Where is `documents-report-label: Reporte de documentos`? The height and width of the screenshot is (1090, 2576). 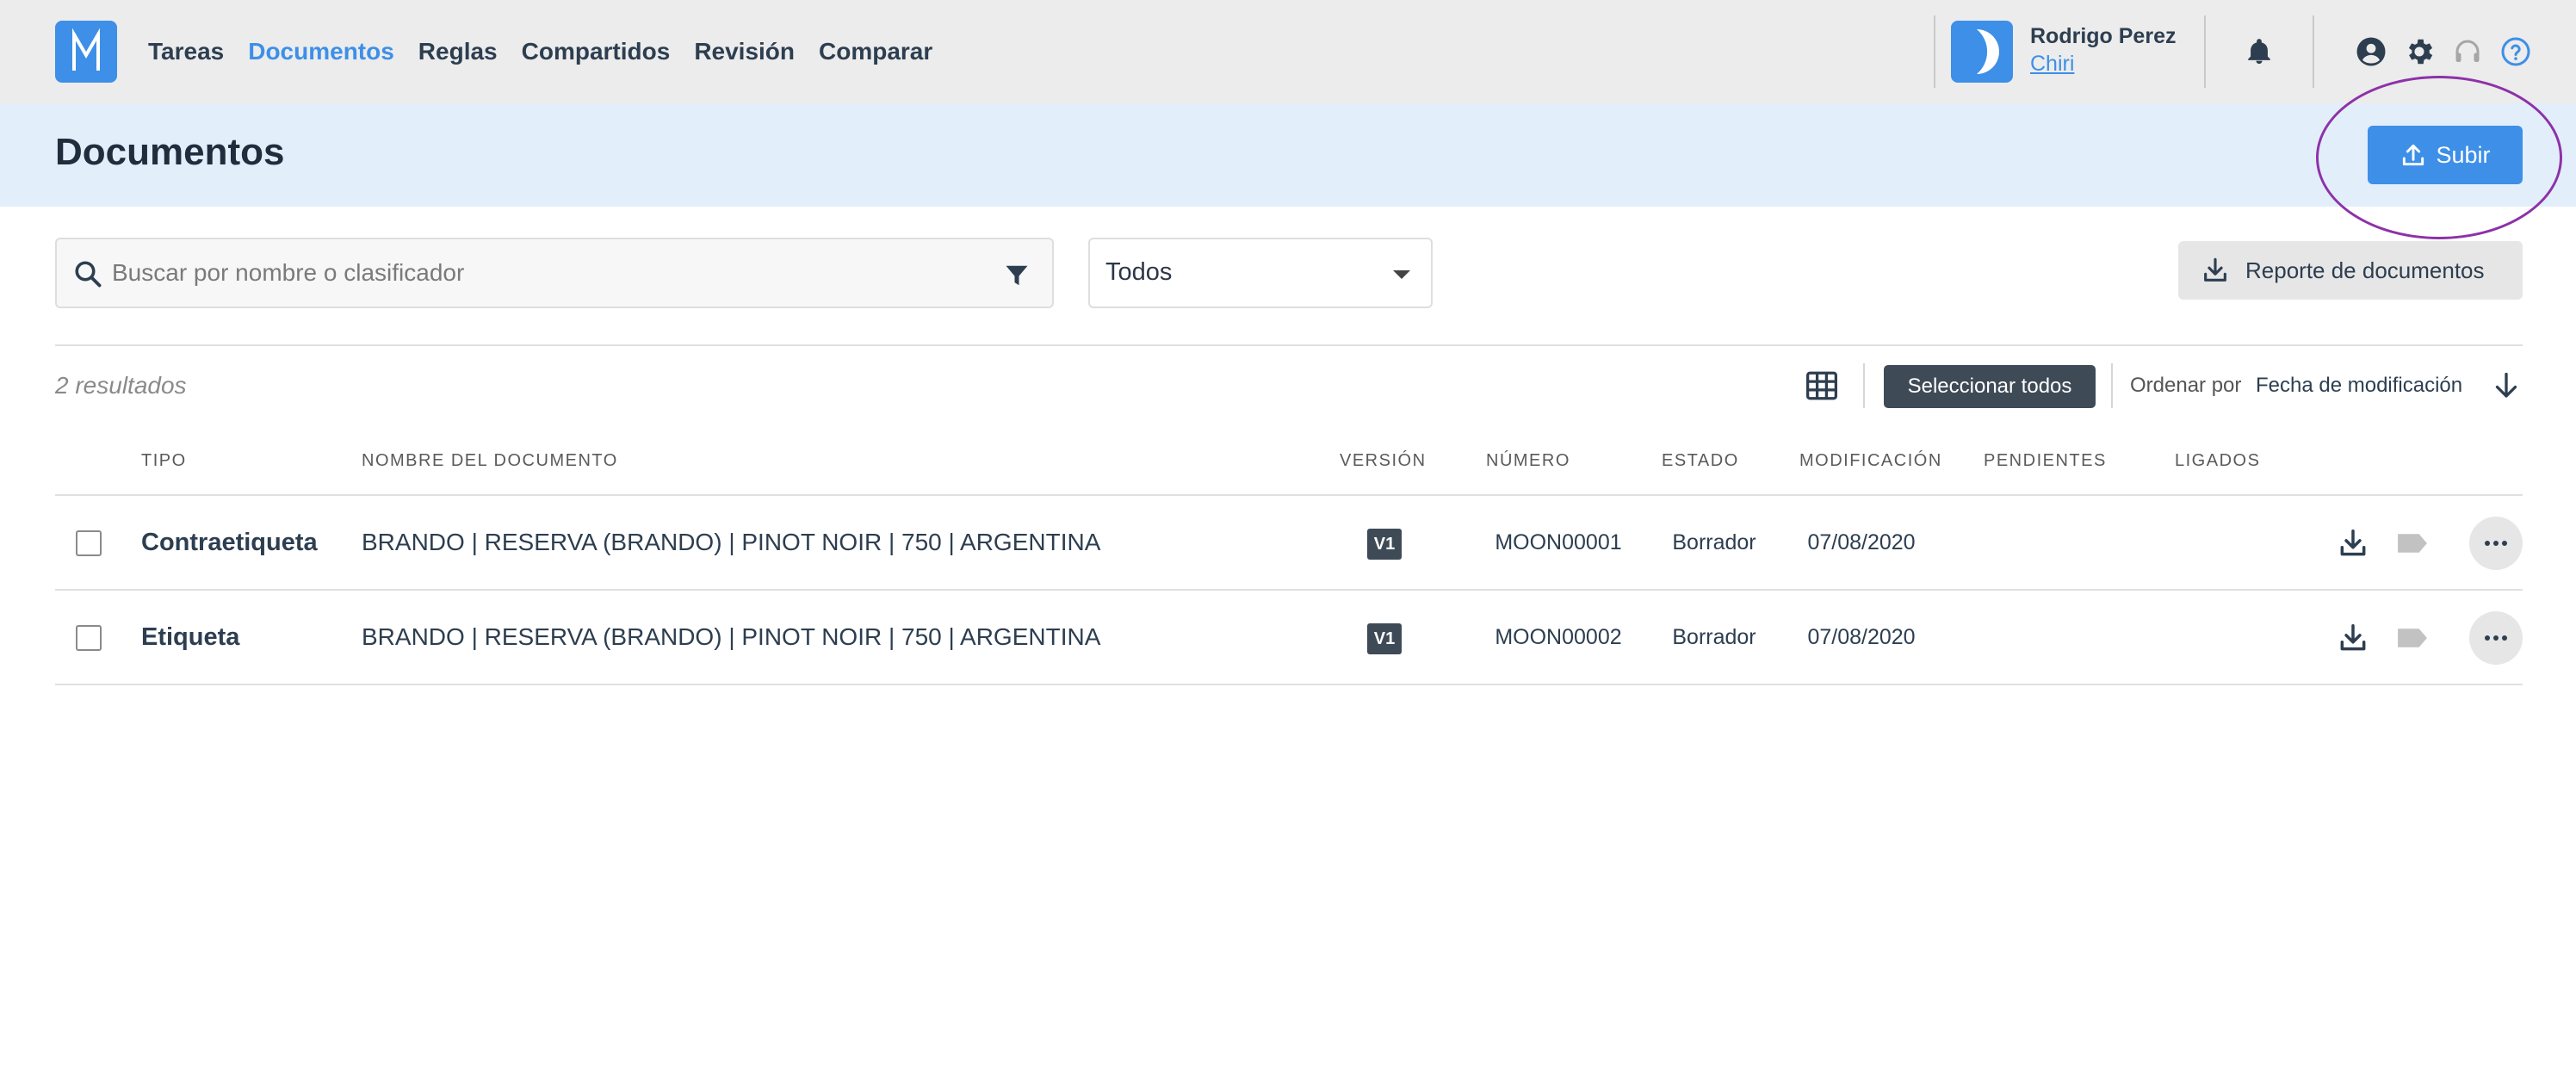 documents-report-label: Reporte de documentos is located at coordinates (2365, 270).